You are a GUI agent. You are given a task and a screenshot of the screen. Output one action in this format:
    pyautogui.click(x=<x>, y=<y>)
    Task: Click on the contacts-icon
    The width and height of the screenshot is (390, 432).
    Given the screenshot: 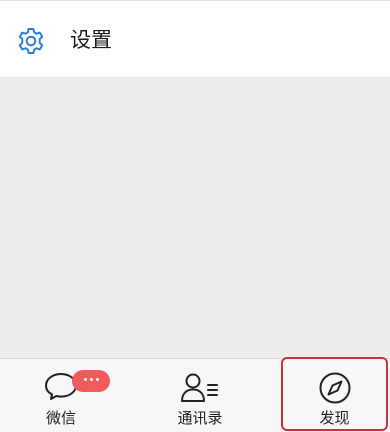 What is the action you would take?
    pyautogui.click(x=199, y=387)
    